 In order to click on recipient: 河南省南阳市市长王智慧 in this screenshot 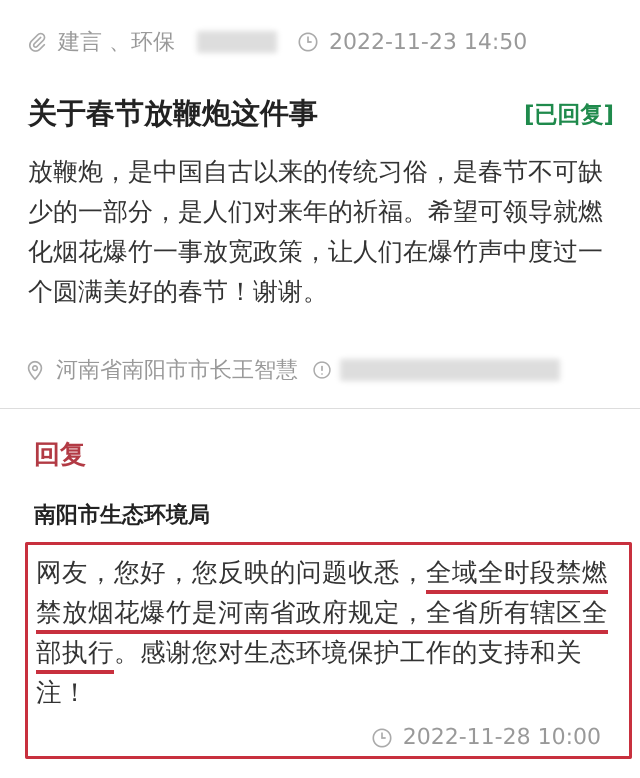, I will do `click(177, 371)`.